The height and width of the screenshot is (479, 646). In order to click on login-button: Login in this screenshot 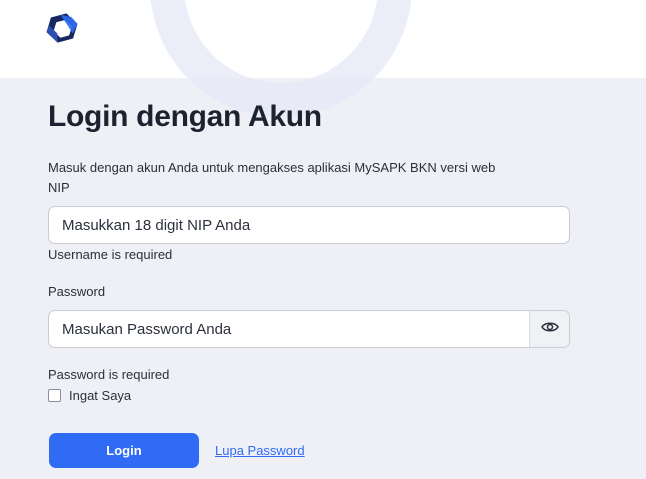, I will do `click(124, 450)`.